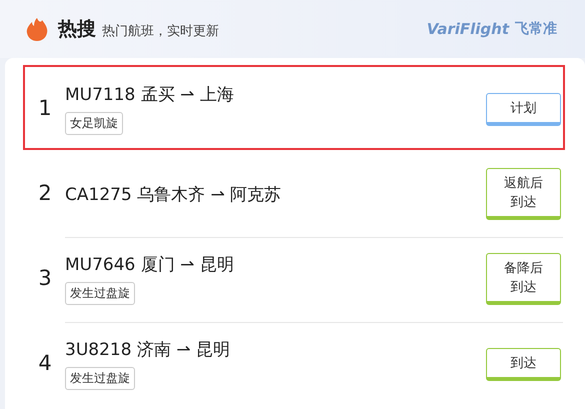 The height and width of the screenshot is (409, 585). I want to click on rank-number: 2, so click(45, 192).